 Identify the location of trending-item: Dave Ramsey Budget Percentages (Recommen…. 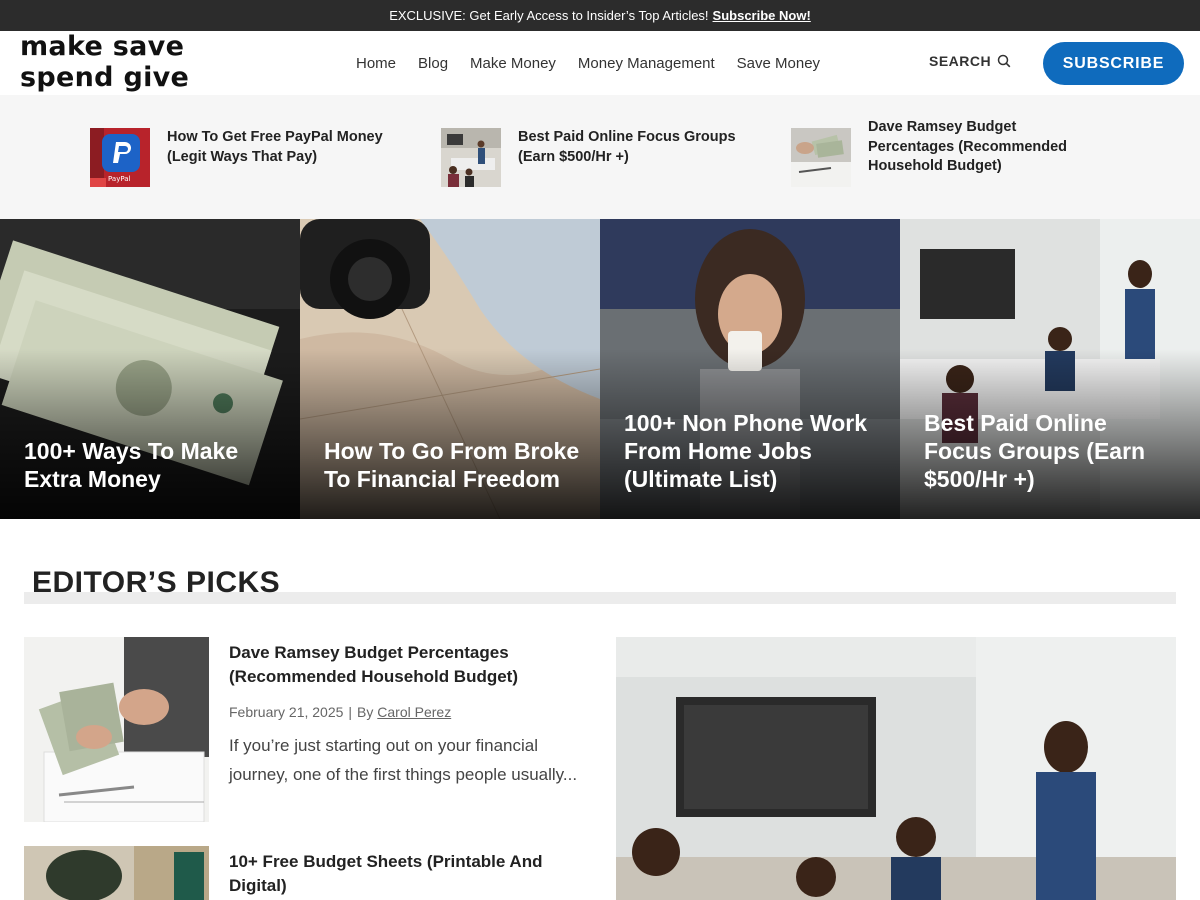
(941, 153).